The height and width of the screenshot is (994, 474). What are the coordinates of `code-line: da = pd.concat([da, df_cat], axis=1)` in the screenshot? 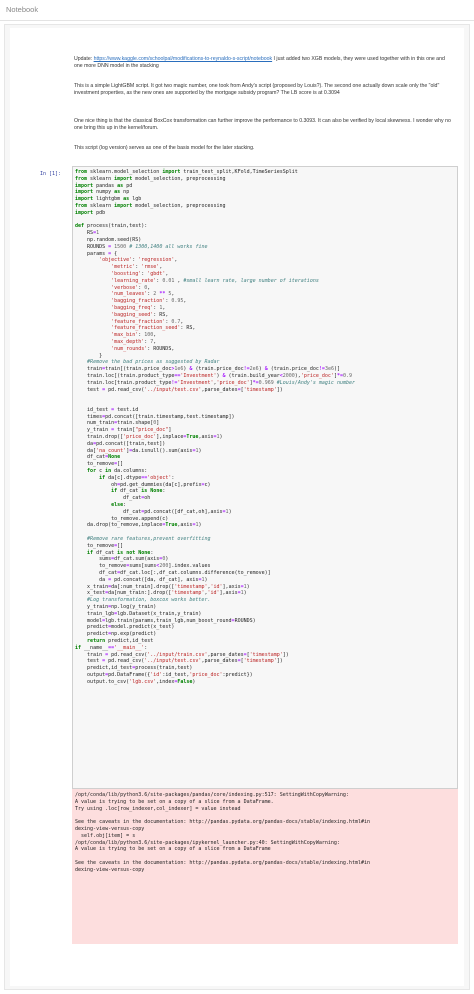 It's located at (141, 579).